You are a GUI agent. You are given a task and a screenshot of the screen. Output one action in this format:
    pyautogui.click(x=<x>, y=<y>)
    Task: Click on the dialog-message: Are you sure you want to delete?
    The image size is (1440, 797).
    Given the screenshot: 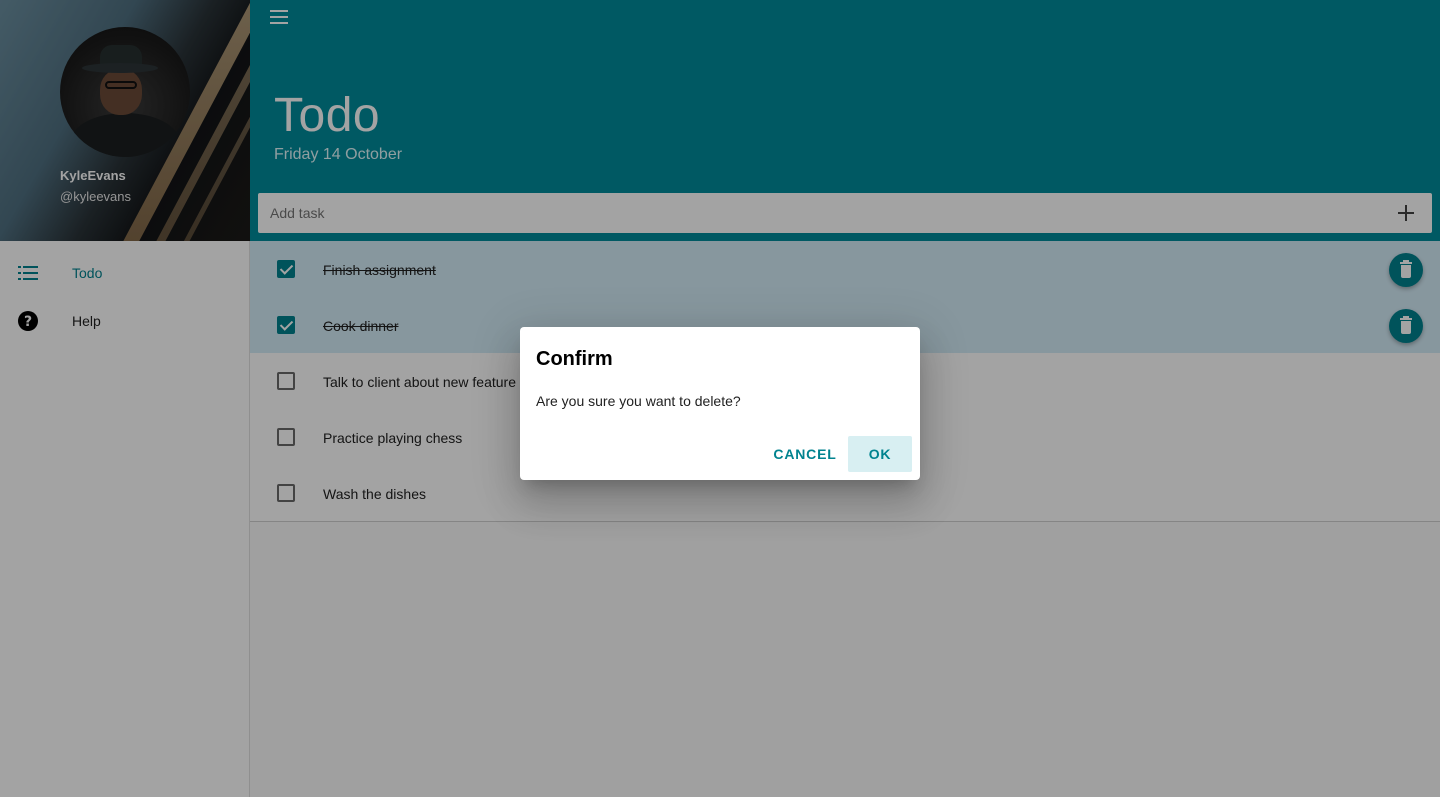 What is the action you would take?
    pyautogui.click(x=638, y=401)
    